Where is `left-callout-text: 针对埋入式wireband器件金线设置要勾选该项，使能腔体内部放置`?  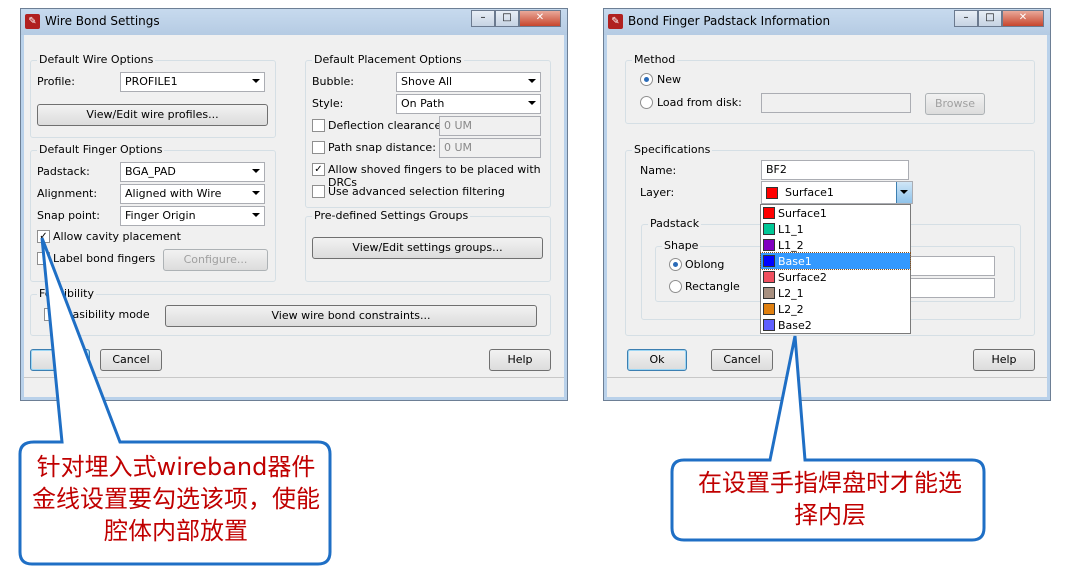
left-callout-text: 针对埋入式wireband器件金线设置要勾选该项，使能腔体内部放置 is located at coordinates (176, 499).